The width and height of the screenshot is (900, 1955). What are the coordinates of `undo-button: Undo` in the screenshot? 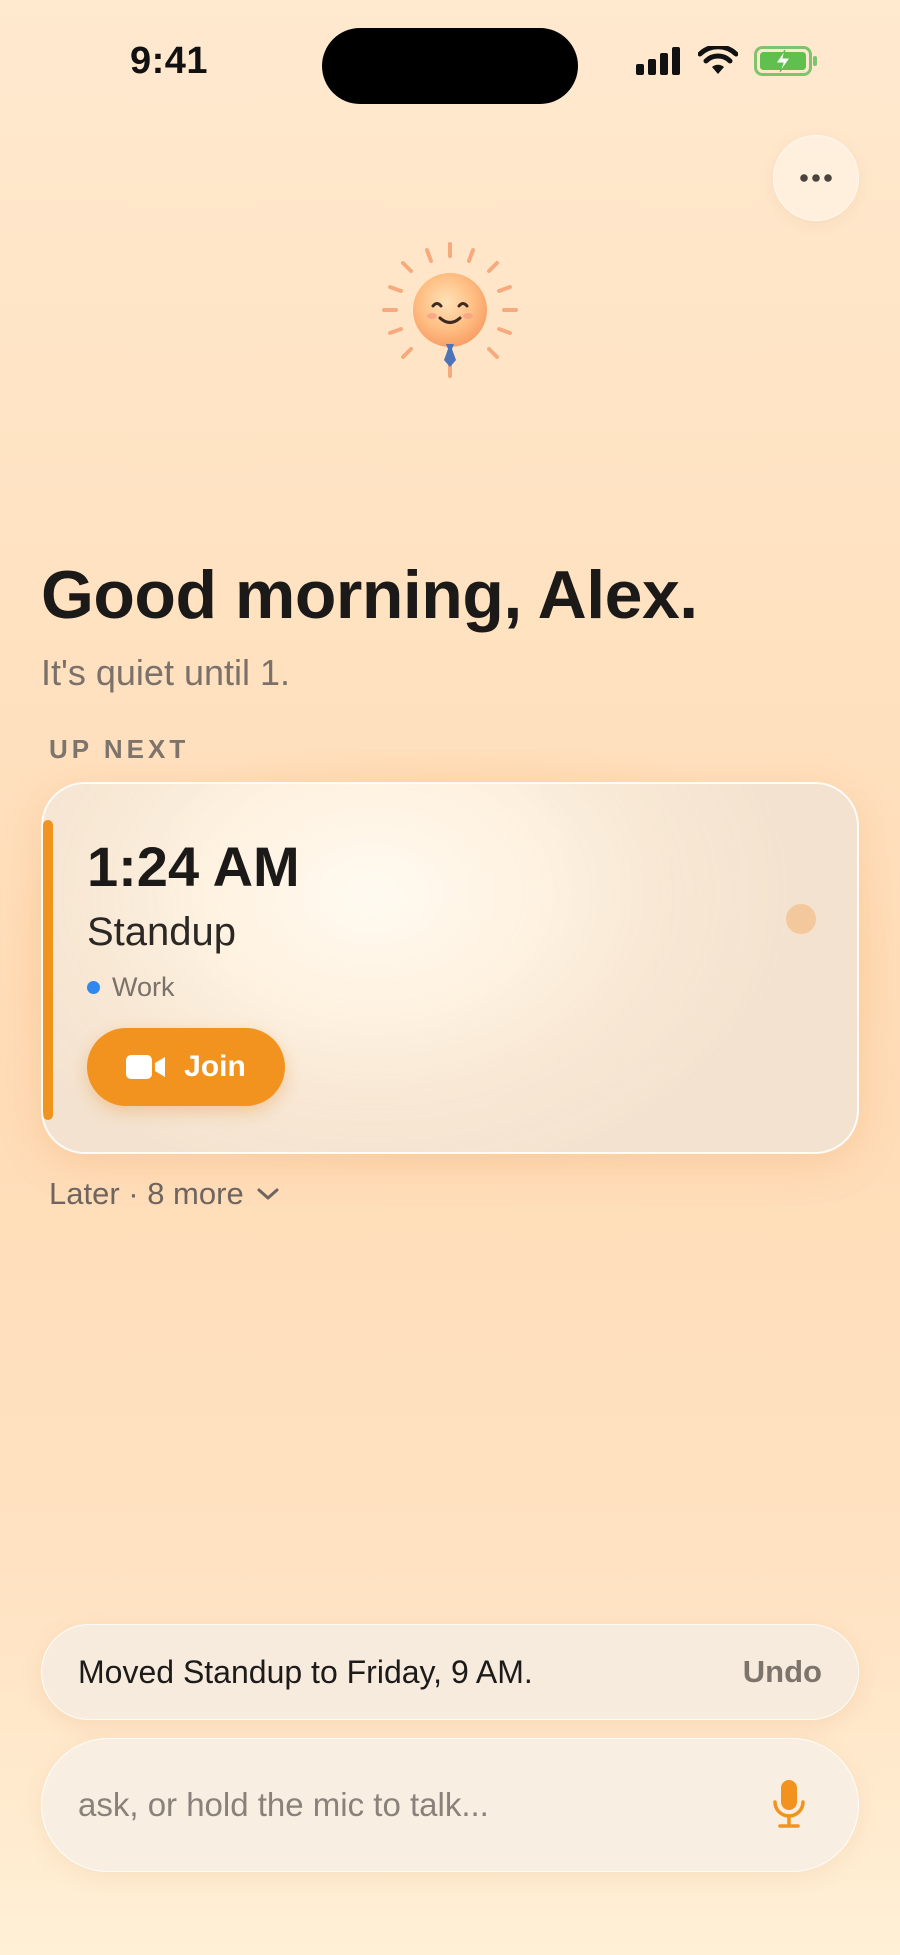 It's located at (782, 1672).